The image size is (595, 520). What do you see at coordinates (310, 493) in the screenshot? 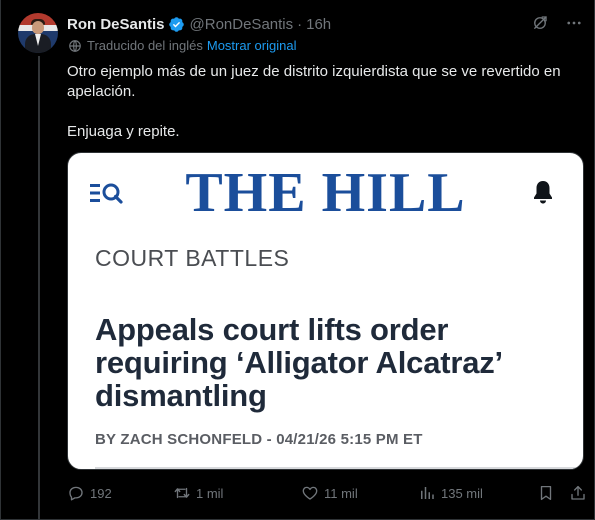
I see `heart-icon` at bounding box center [310, 493].